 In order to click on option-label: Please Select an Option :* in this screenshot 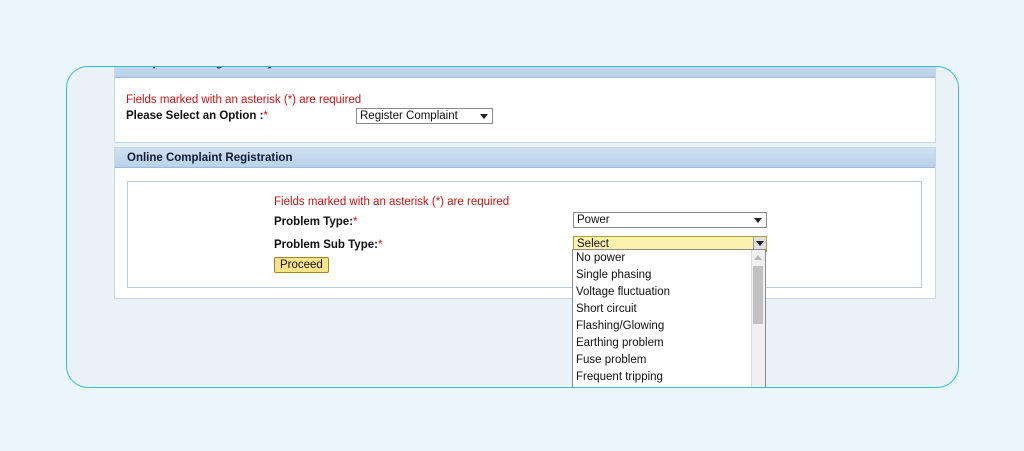, I will do `click(197, 116)`.